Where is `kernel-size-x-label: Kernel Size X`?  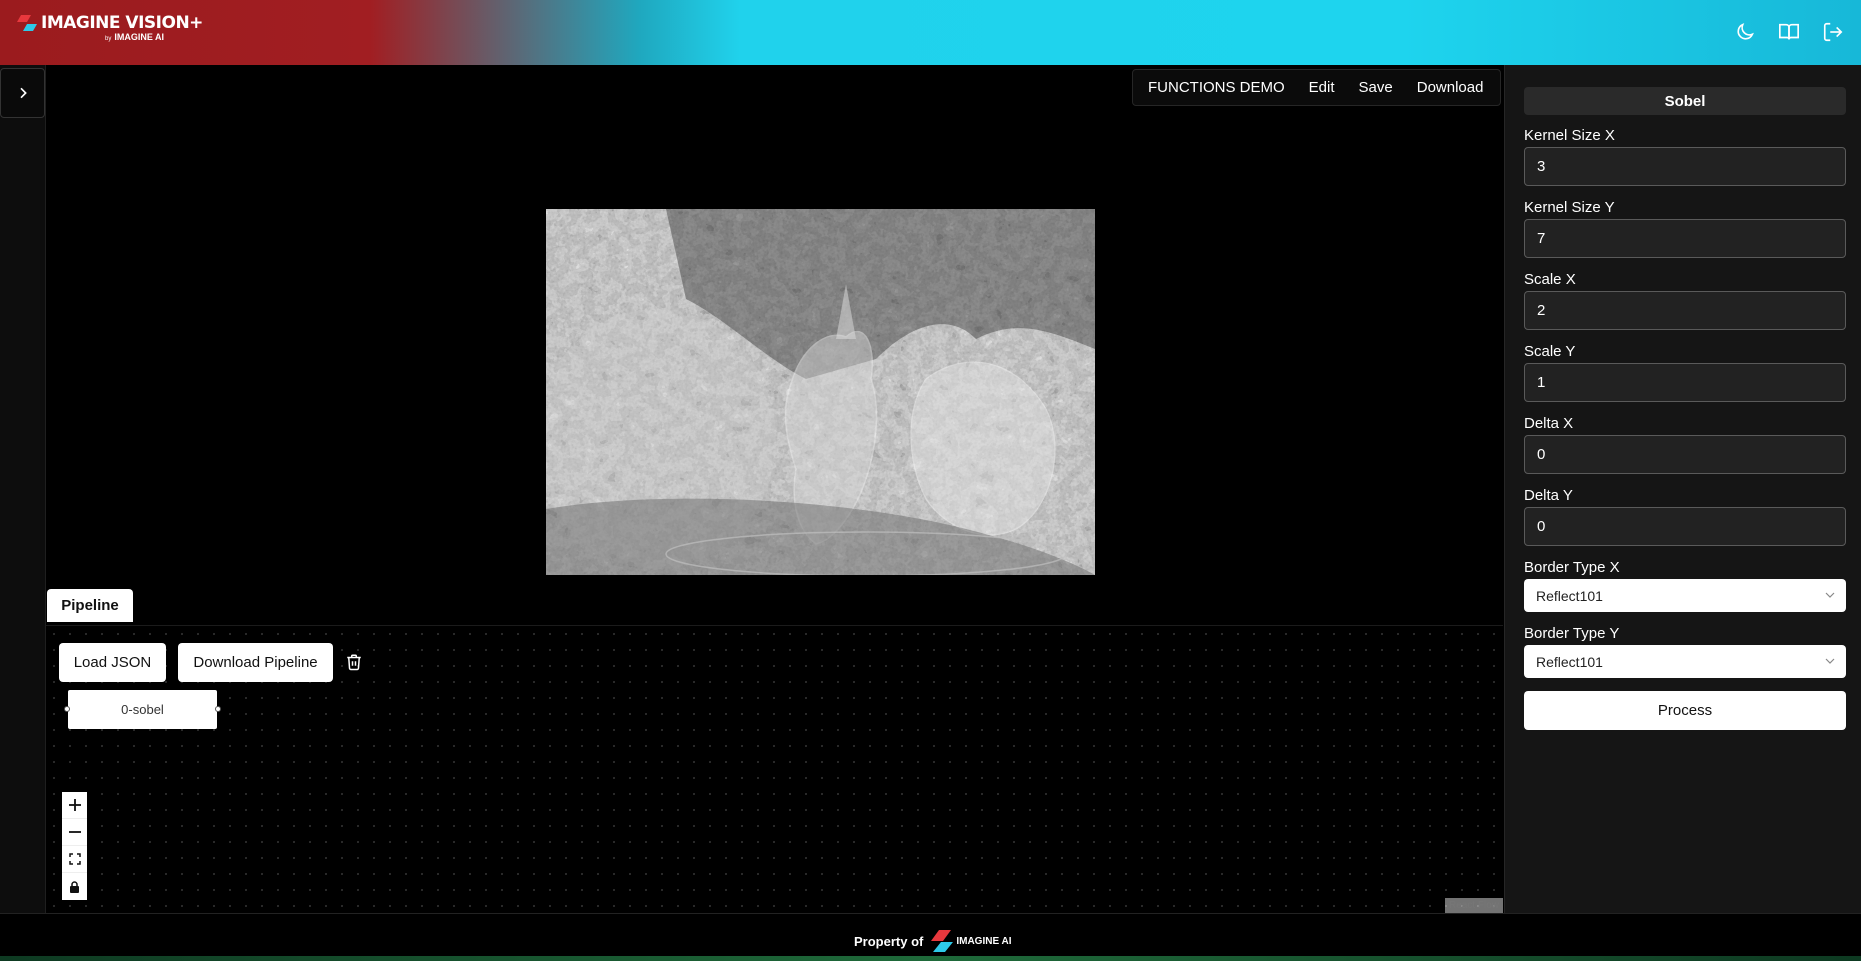 kernel-size-x-label: Kernel Size X is located at coordinates (1569, 135).